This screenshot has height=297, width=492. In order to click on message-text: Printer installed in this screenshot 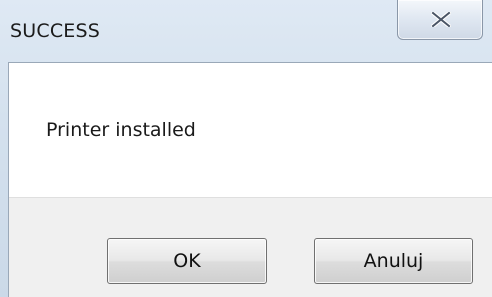, I will do `click(121, 130)`.